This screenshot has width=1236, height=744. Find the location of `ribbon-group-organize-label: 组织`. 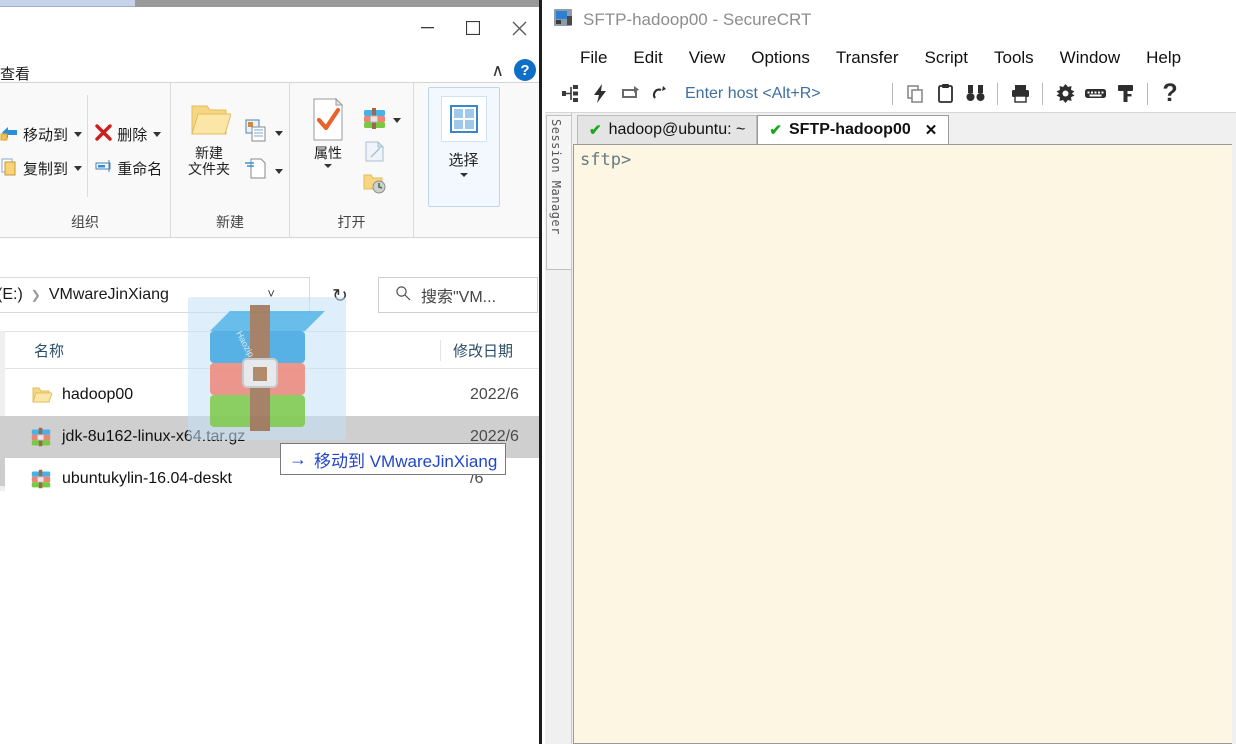

ribbon-group-organize-label: 组织 is located at coordinates (85, 222).